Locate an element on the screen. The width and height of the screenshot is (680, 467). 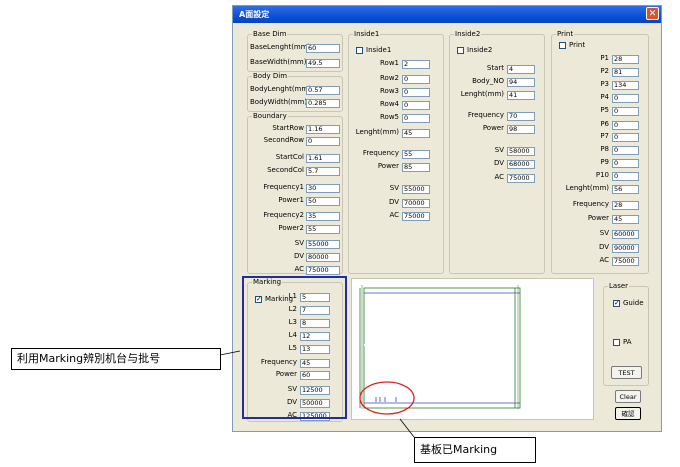
callout-line-bottom is located at coordinates (407, 428).